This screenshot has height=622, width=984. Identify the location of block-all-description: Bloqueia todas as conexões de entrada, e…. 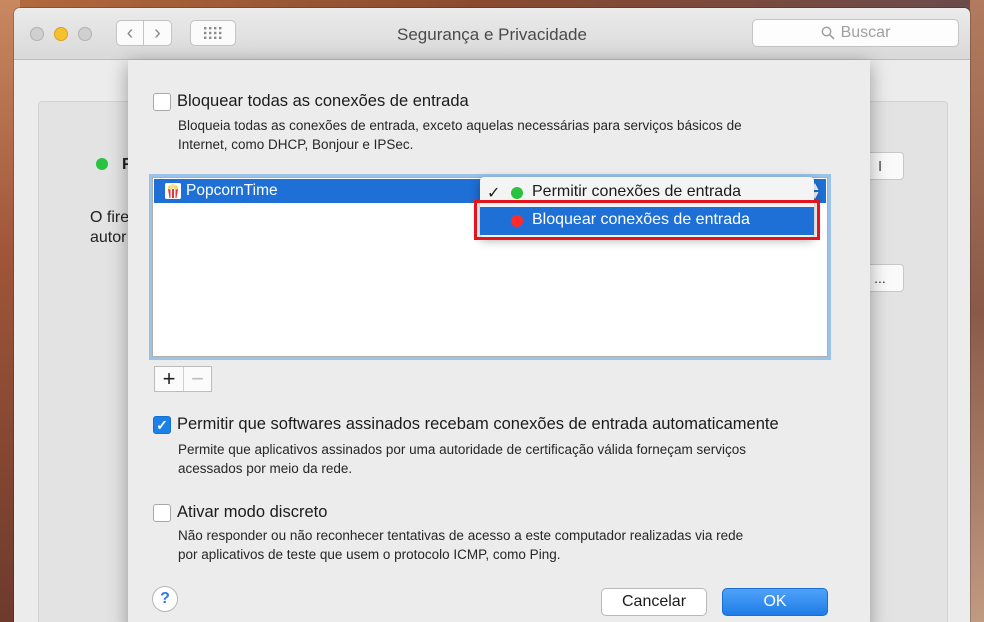
(460, 135).